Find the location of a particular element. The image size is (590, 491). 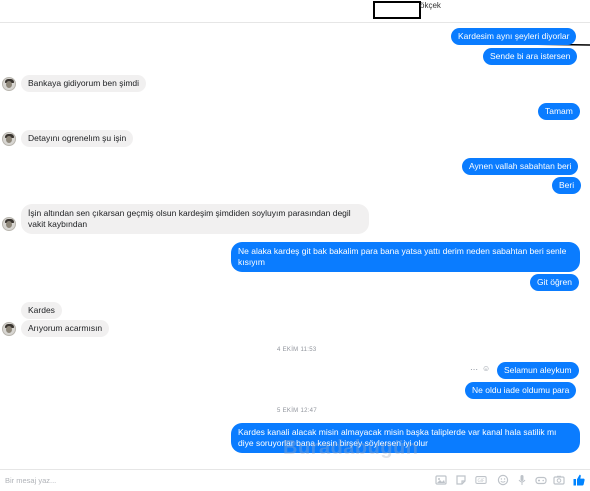

message-outgoing: Aynen vallah sabahtan beri is located at coordinates (520, 166).